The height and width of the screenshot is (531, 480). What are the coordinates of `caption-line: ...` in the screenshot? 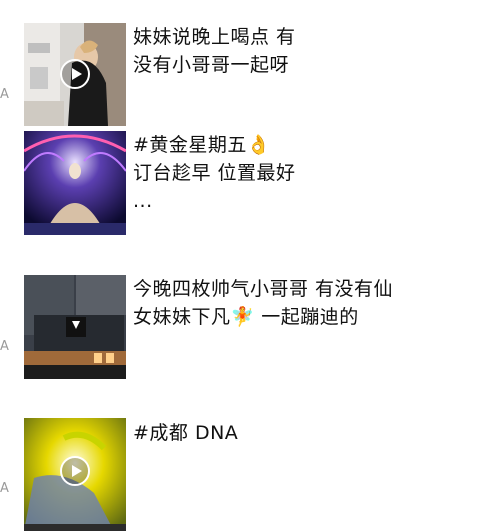 It's located at (143, 201).